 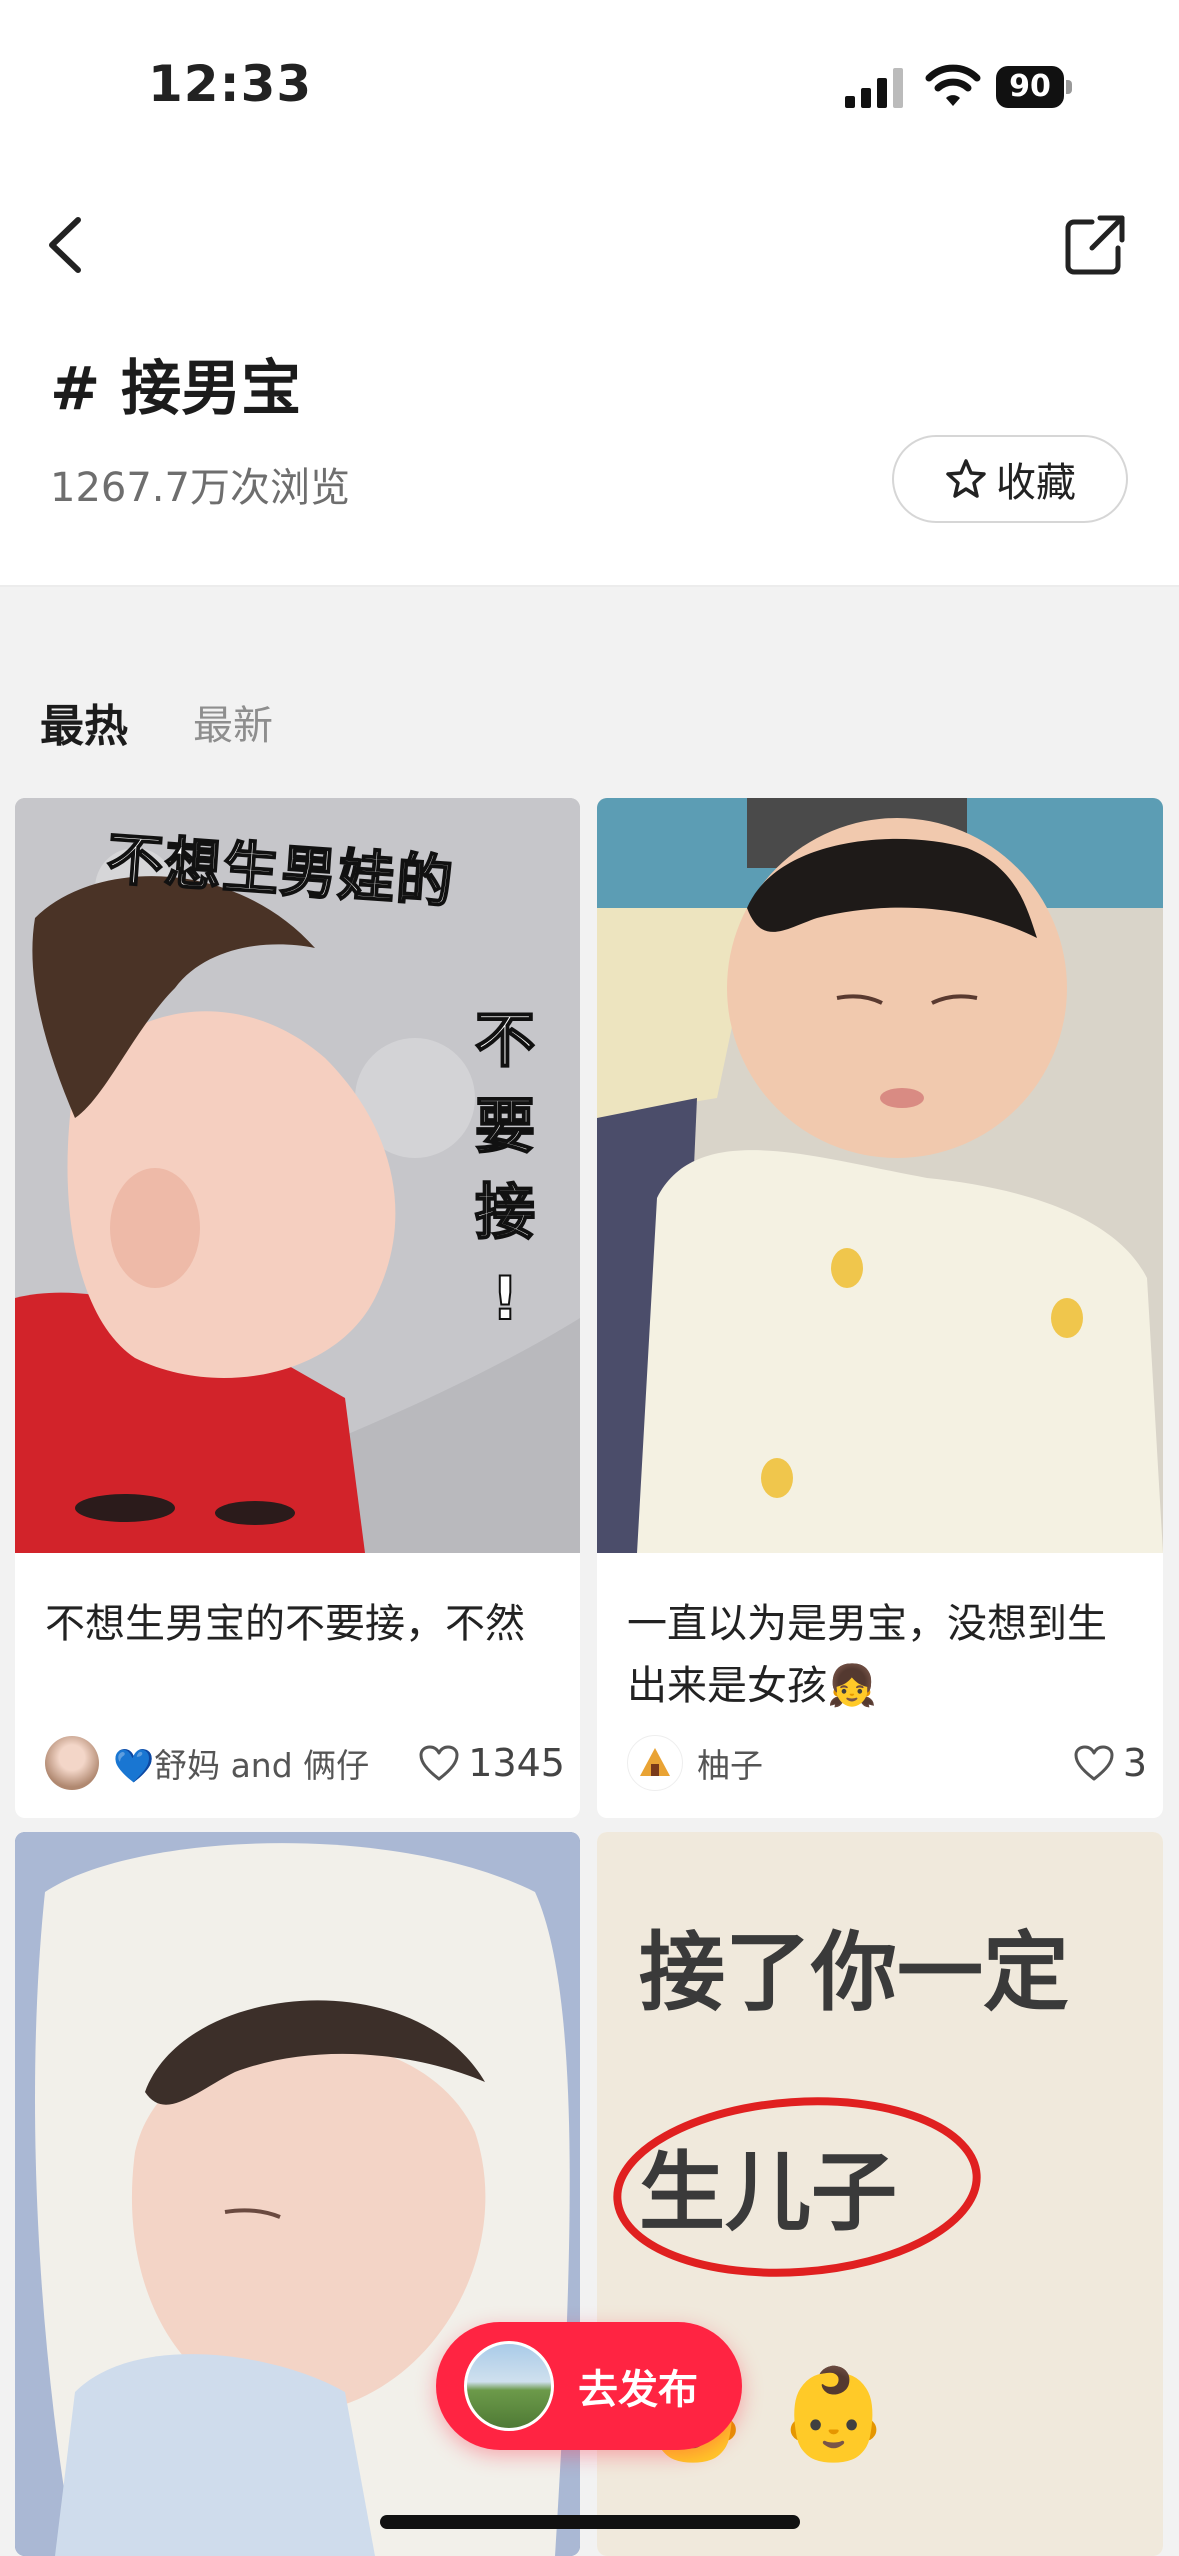 I want to click on caption-char: 不, so click(x=505, y=1041).